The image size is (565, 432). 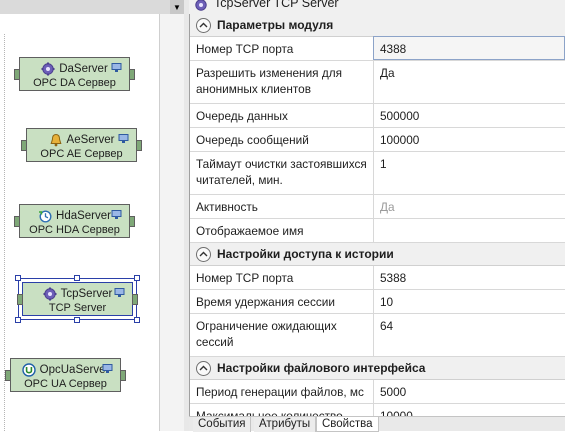 I want to click on node-daserver: DaServer OPC DA Сервер, so click(x=74, y=74).